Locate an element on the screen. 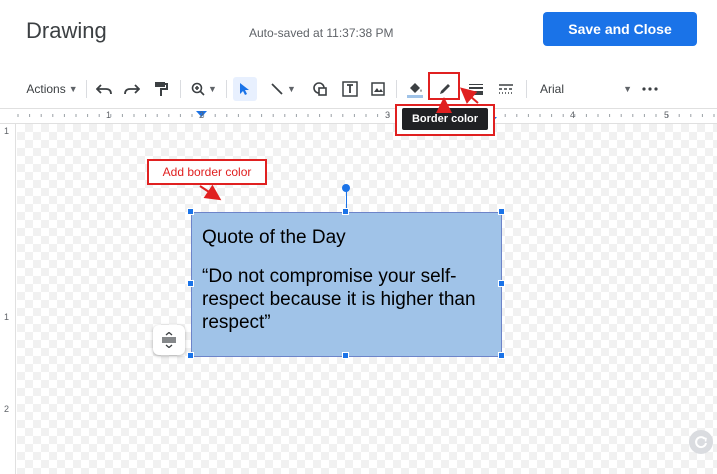  border-weight-icon is located at coordinates (476, 89).